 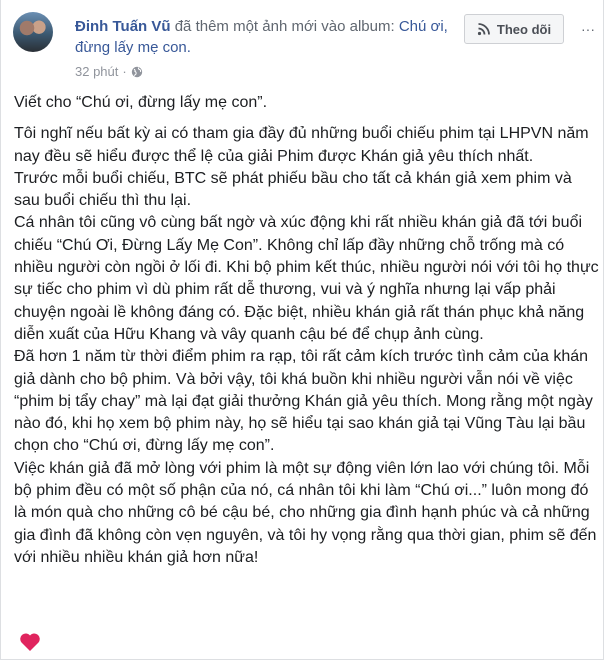 I want to click on heart-icon, so click(x=30, y=642).